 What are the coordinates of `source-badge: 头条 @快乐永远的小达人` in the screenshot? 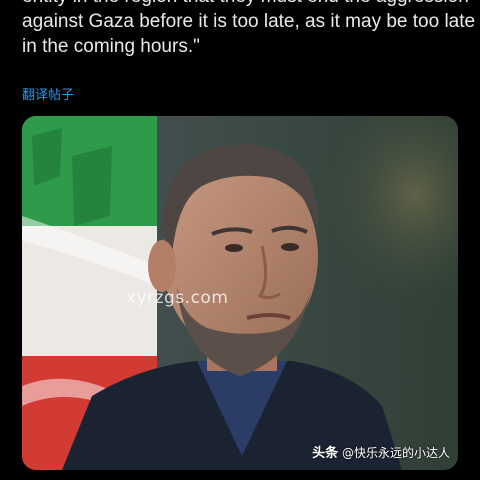 It's located at (381, 453).